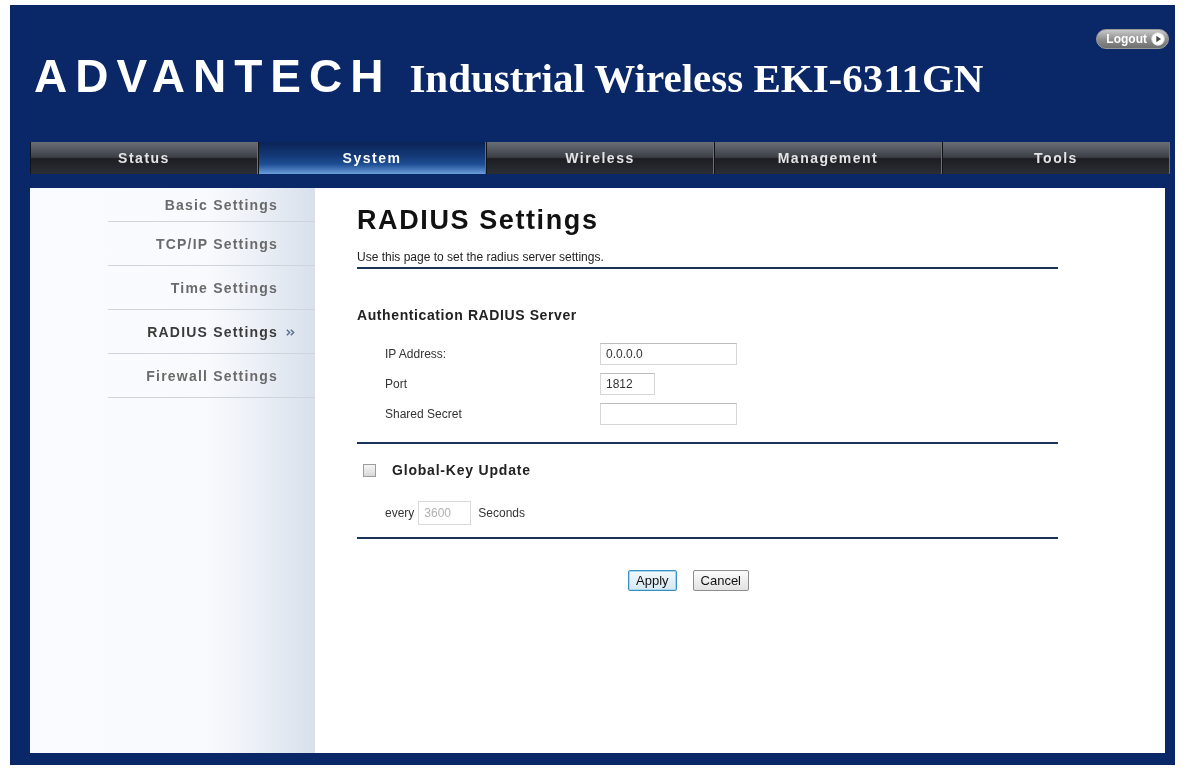 The image size is (1184, 773). Describe the element at coordinates (720, 580) in the screenshot. I see `cancel-button: Cancel` at that location.